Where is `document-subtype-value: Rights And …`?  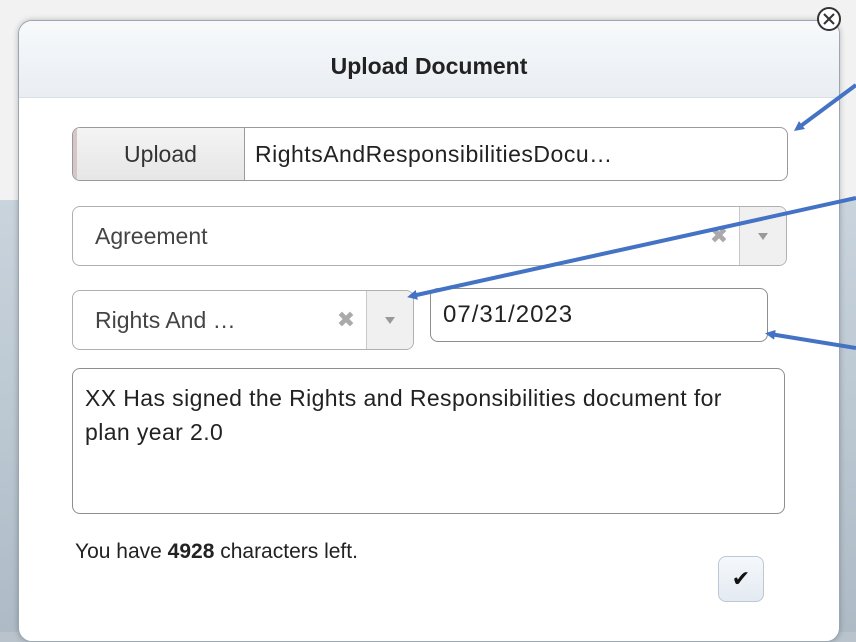 document-subtype-value: Rights And … is located at coordinates (165, 319).